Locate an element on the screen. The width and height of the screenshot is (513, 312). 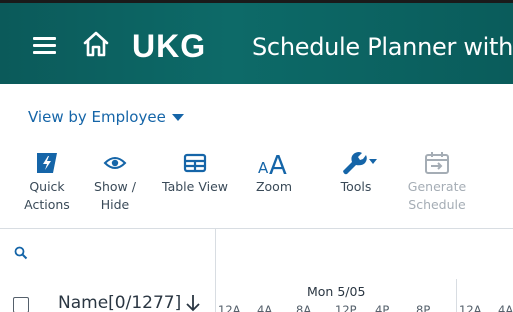
show-hide-button: Show / Hide is located at coordinates (115, 181).